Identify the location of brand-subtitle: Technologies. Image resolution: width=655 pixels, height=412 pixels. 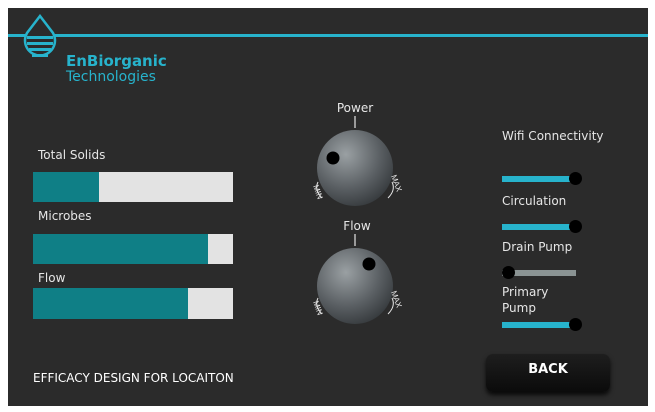
(111, 77).